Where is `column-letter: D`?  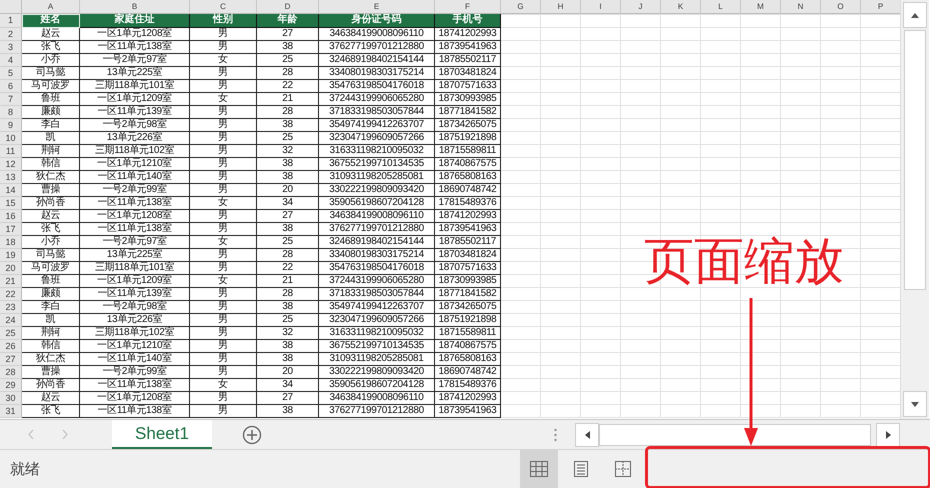
column-letter: D is located at coordinates (288, 7).